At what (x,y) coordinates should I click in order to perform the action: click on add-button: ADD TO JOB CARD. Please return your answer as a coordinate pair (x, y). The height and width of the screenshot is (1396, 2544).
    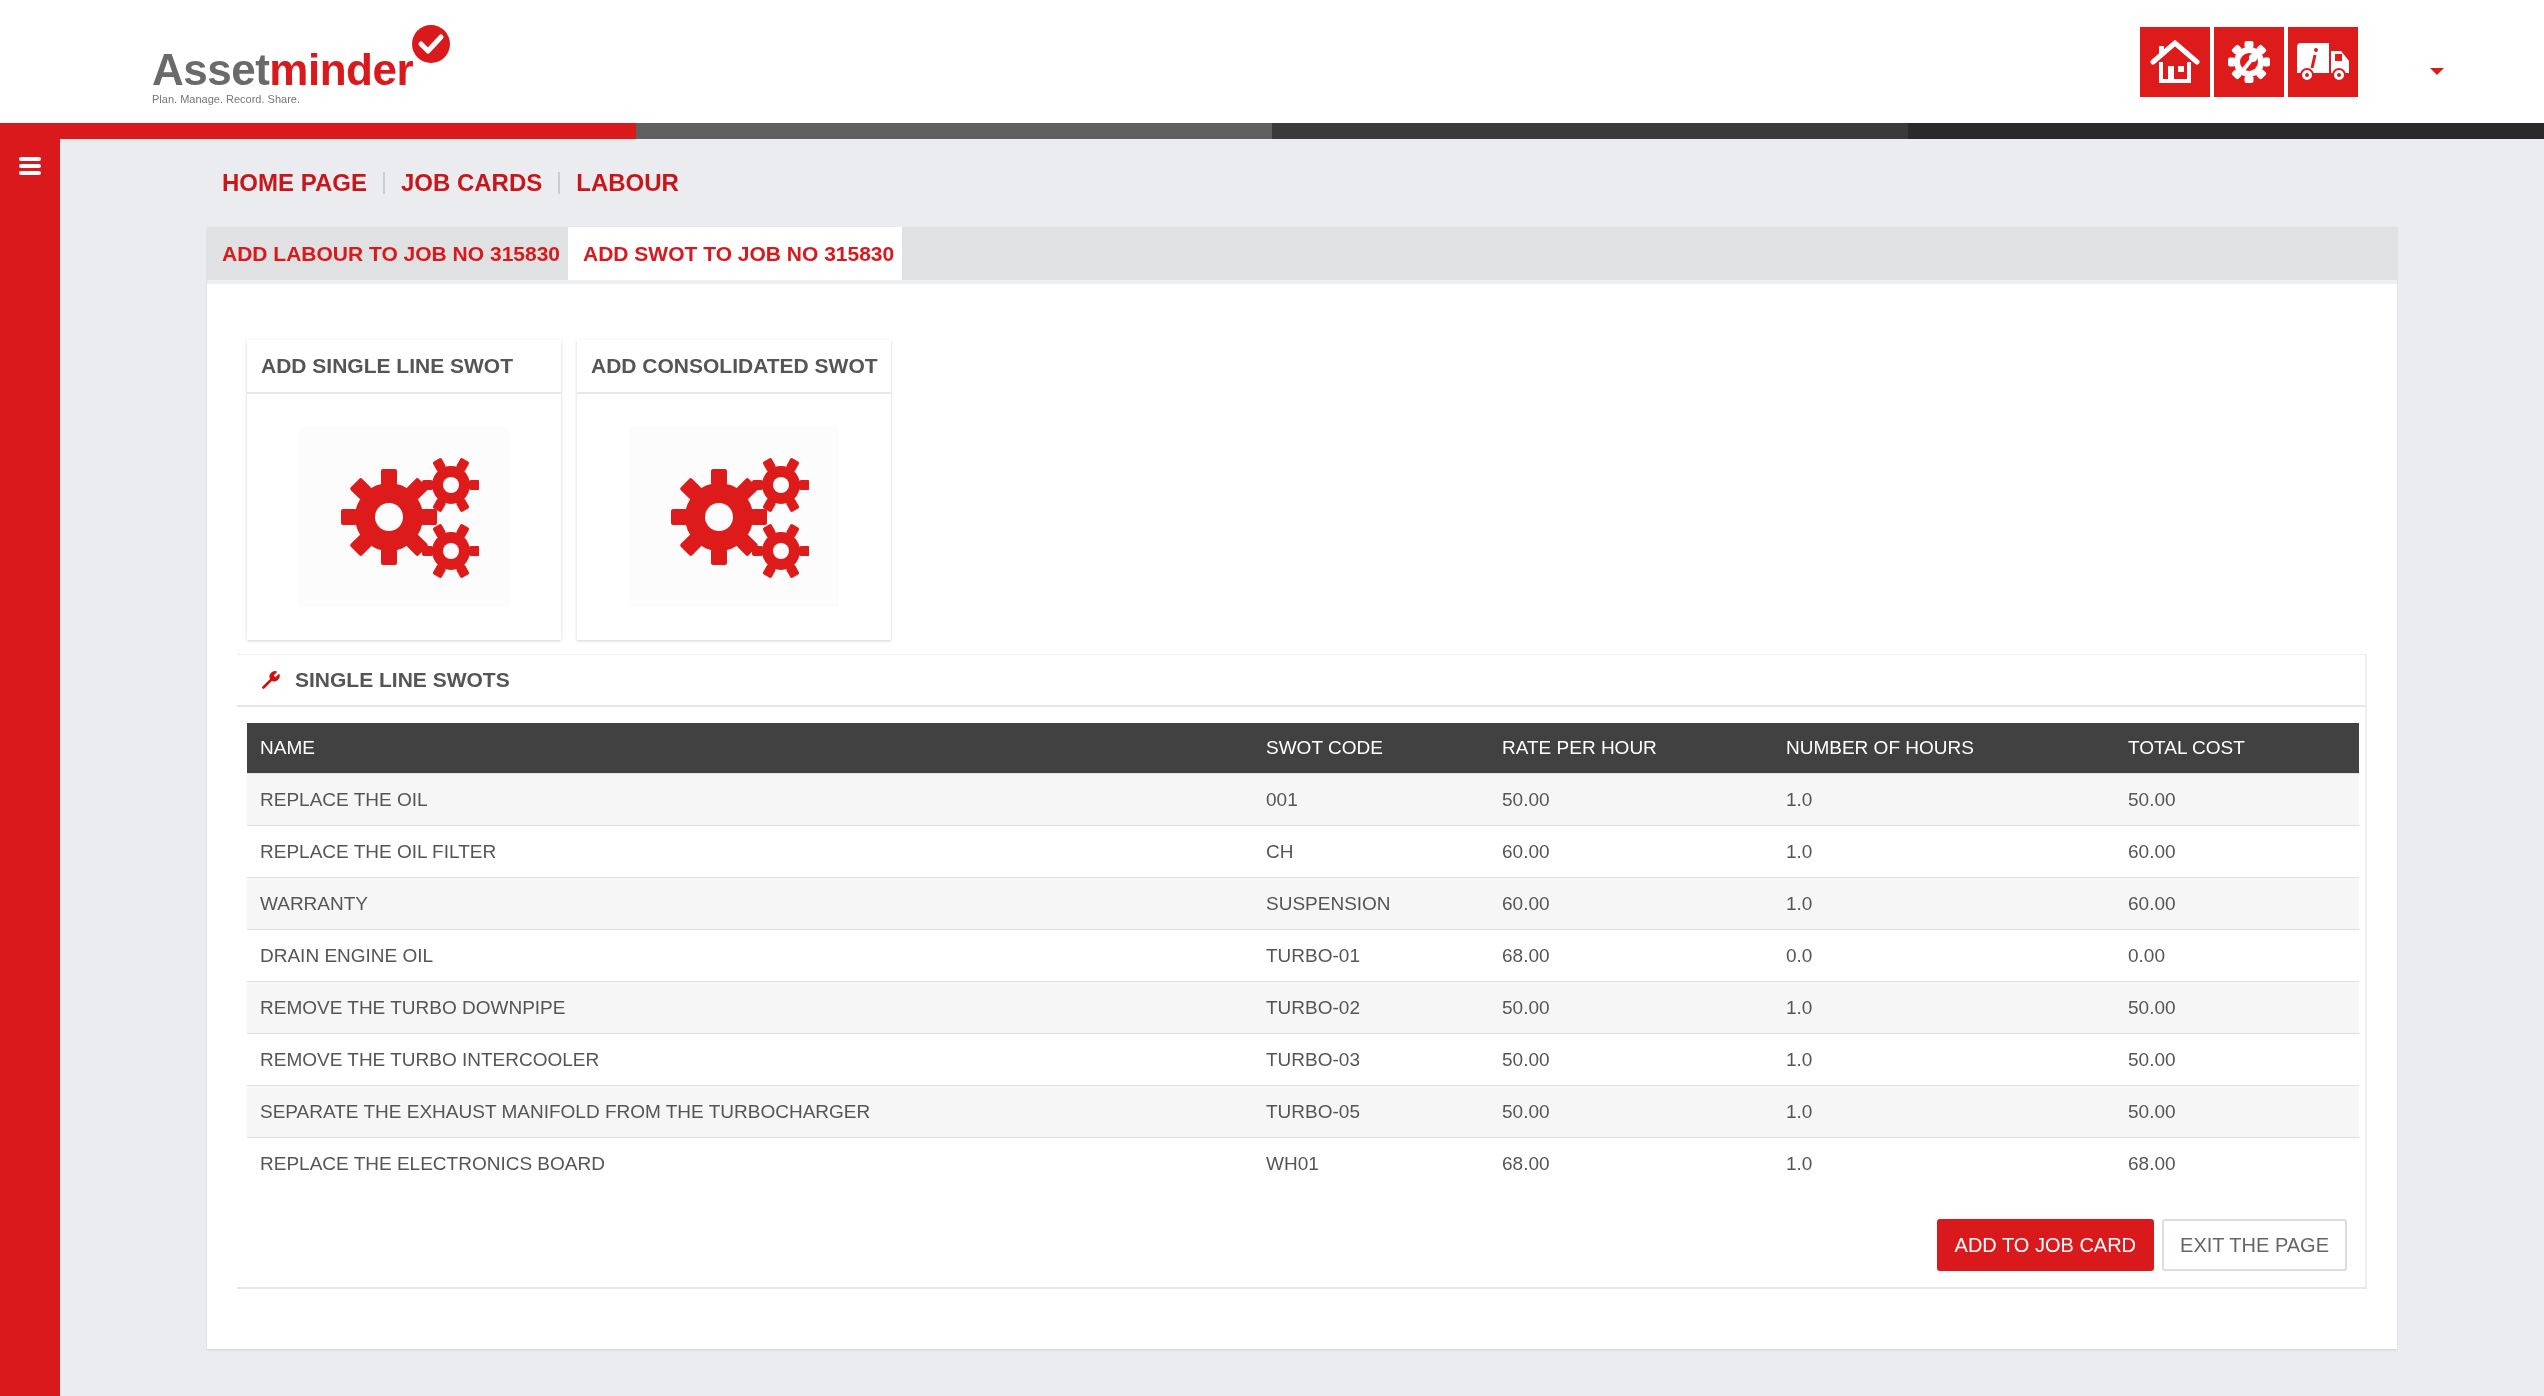
    Looking at the image, I should click on (2045, 1245).